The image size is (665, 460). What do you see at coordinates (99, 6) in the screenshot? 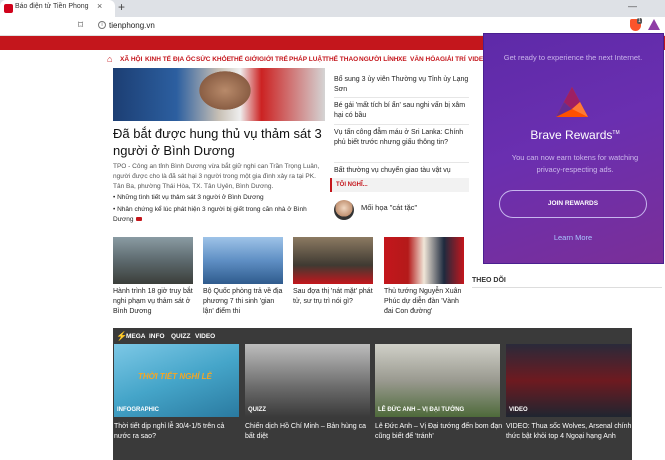
I see `tab-close-icon: ×` at bounding box center [99, 6].